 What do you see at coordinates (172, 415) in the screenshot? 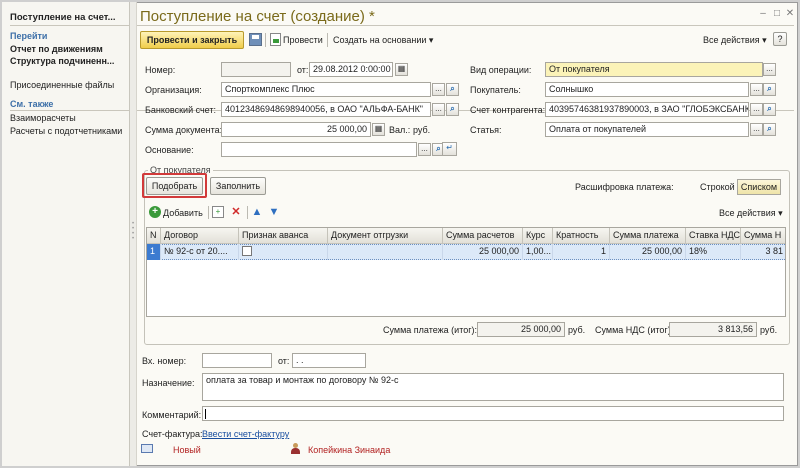
I see `comment-label: Комментарий:` at bounding box center [172, 415].